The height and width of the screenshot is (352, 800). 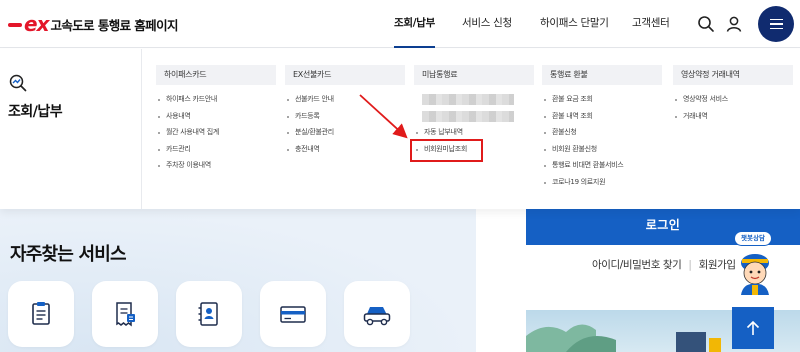 I want to click on find-id-password-link: 아이디/비밀번호 찾기, so click(x=637, y=265).